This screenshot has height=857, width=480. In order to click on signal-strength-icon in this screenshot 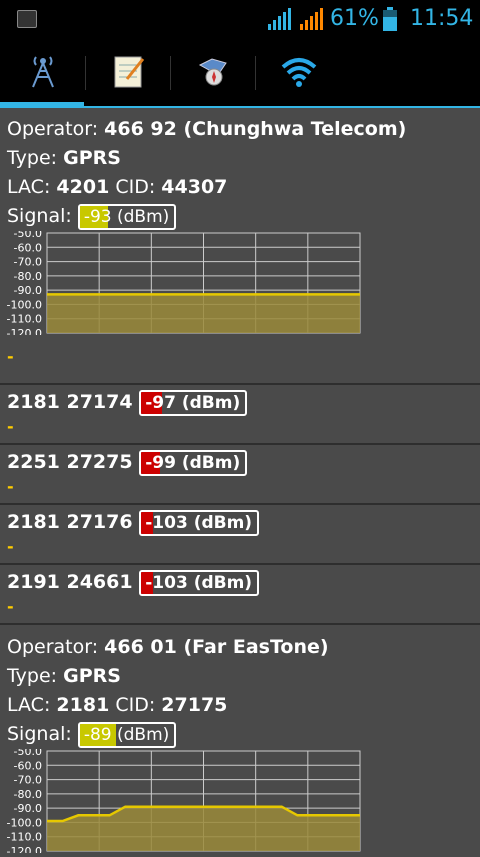, I will do `click(279, 19)`.